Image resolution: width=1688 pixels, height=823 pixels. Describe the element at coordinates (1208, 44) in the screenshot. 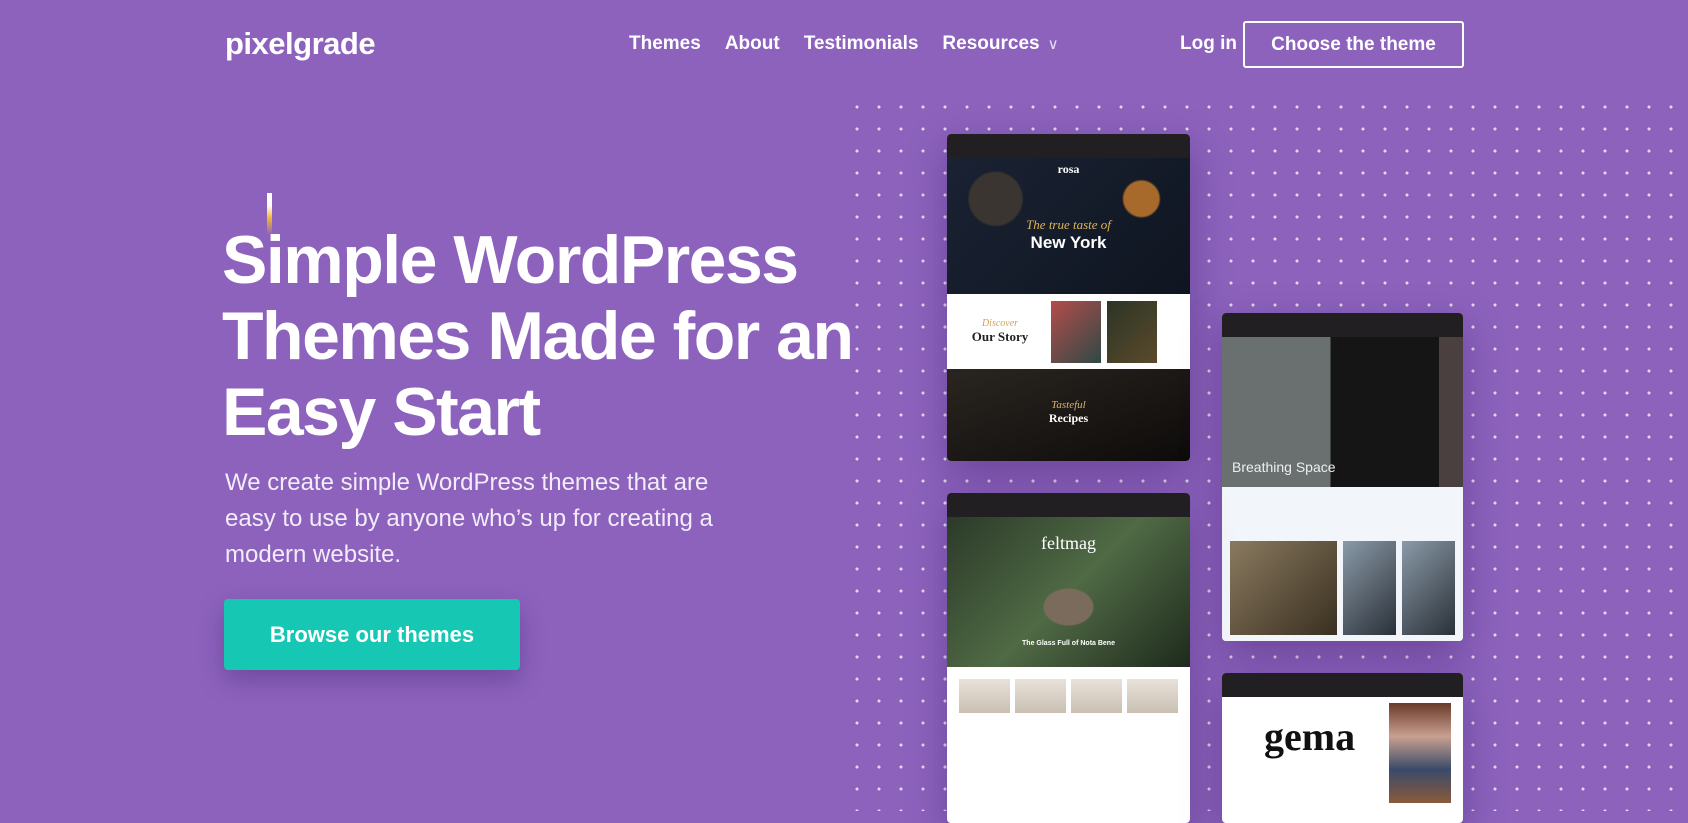

I see `login-link: Log in` at that location.